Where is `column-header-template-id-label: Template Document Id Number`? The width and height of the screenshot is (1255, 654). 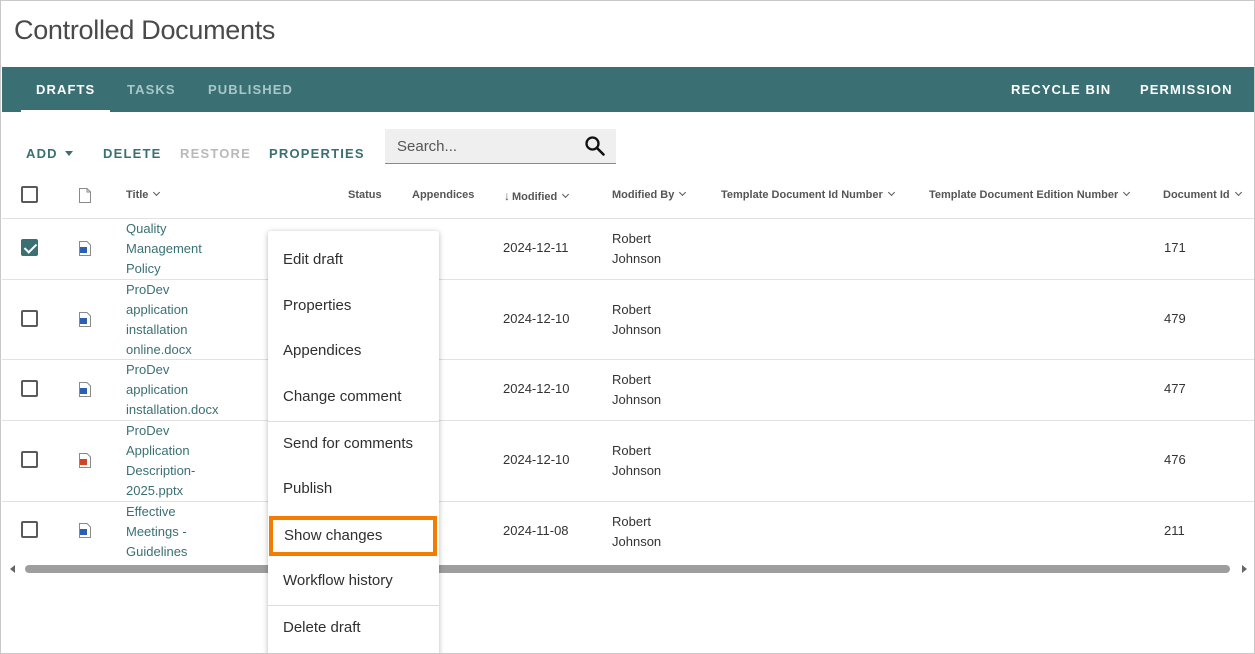 column-header-template-id-label: Template Document Id Number is located at coordinates (802, 195).